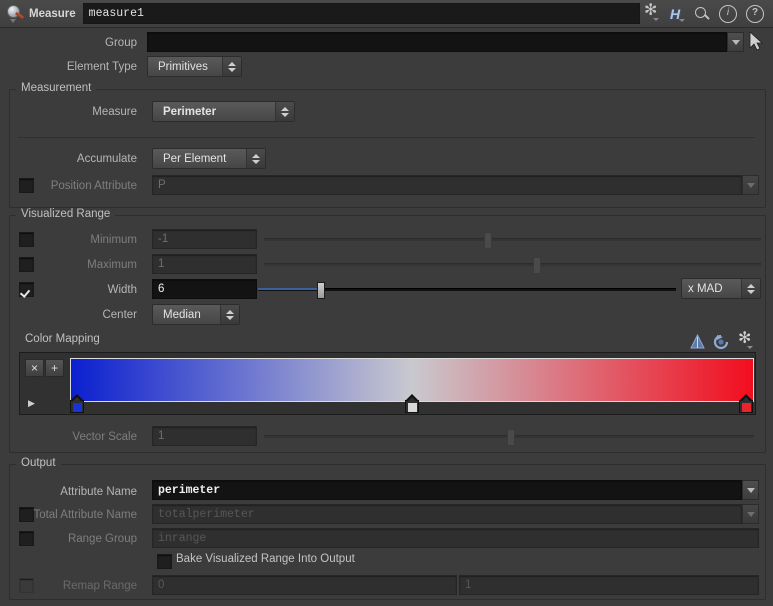  What do you see at coordinates (119, 315) in the screenshot?
I see `center-label: Center` at bounding box center [119, 315].